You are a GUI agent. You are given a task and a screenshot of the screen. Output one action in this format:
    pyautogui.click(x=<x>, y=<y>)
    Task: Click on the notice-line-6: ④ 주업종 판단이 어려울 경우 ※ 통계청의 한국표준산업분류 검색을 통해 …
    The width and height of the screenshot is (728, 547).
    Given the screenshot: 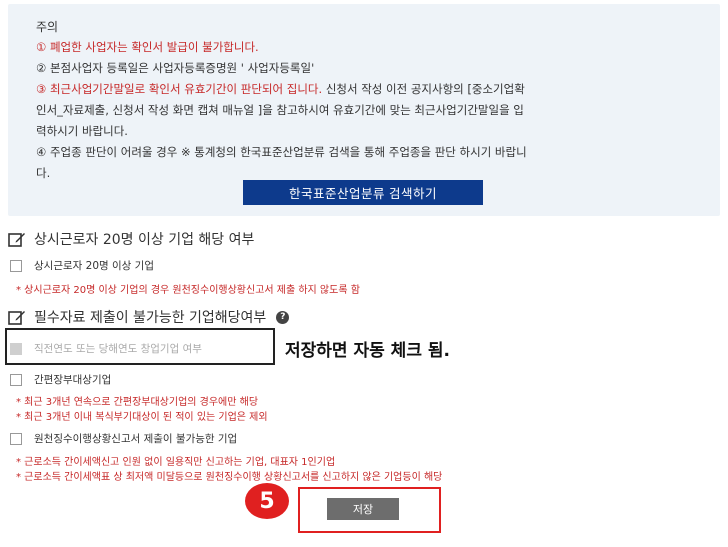 What is the action you would take?
    pyautogui.click(x=281, y=152)
    